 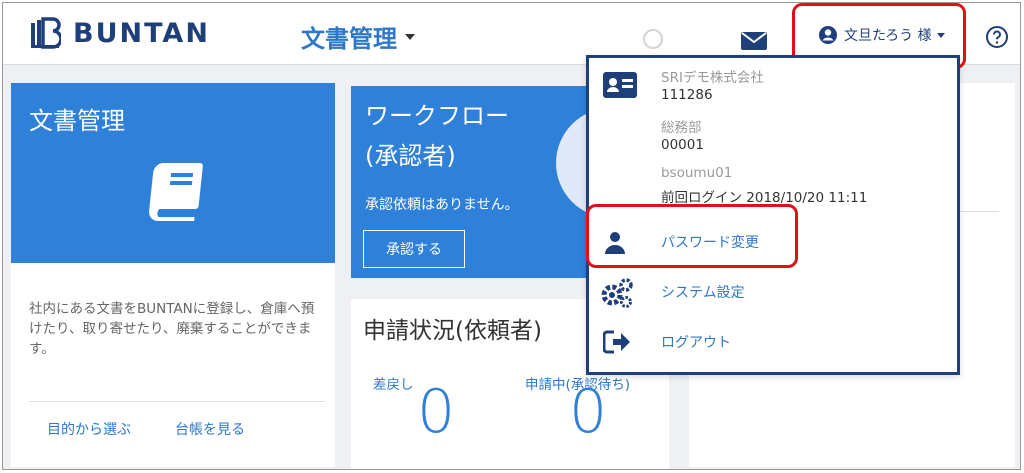 I want to click on logo: BUNTAN, so click(x=119, y=33).